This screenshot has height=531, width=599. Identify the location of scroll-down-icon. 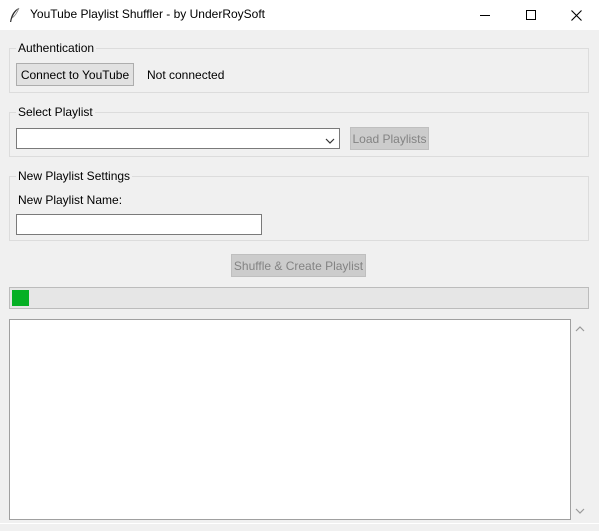
(580, 511).